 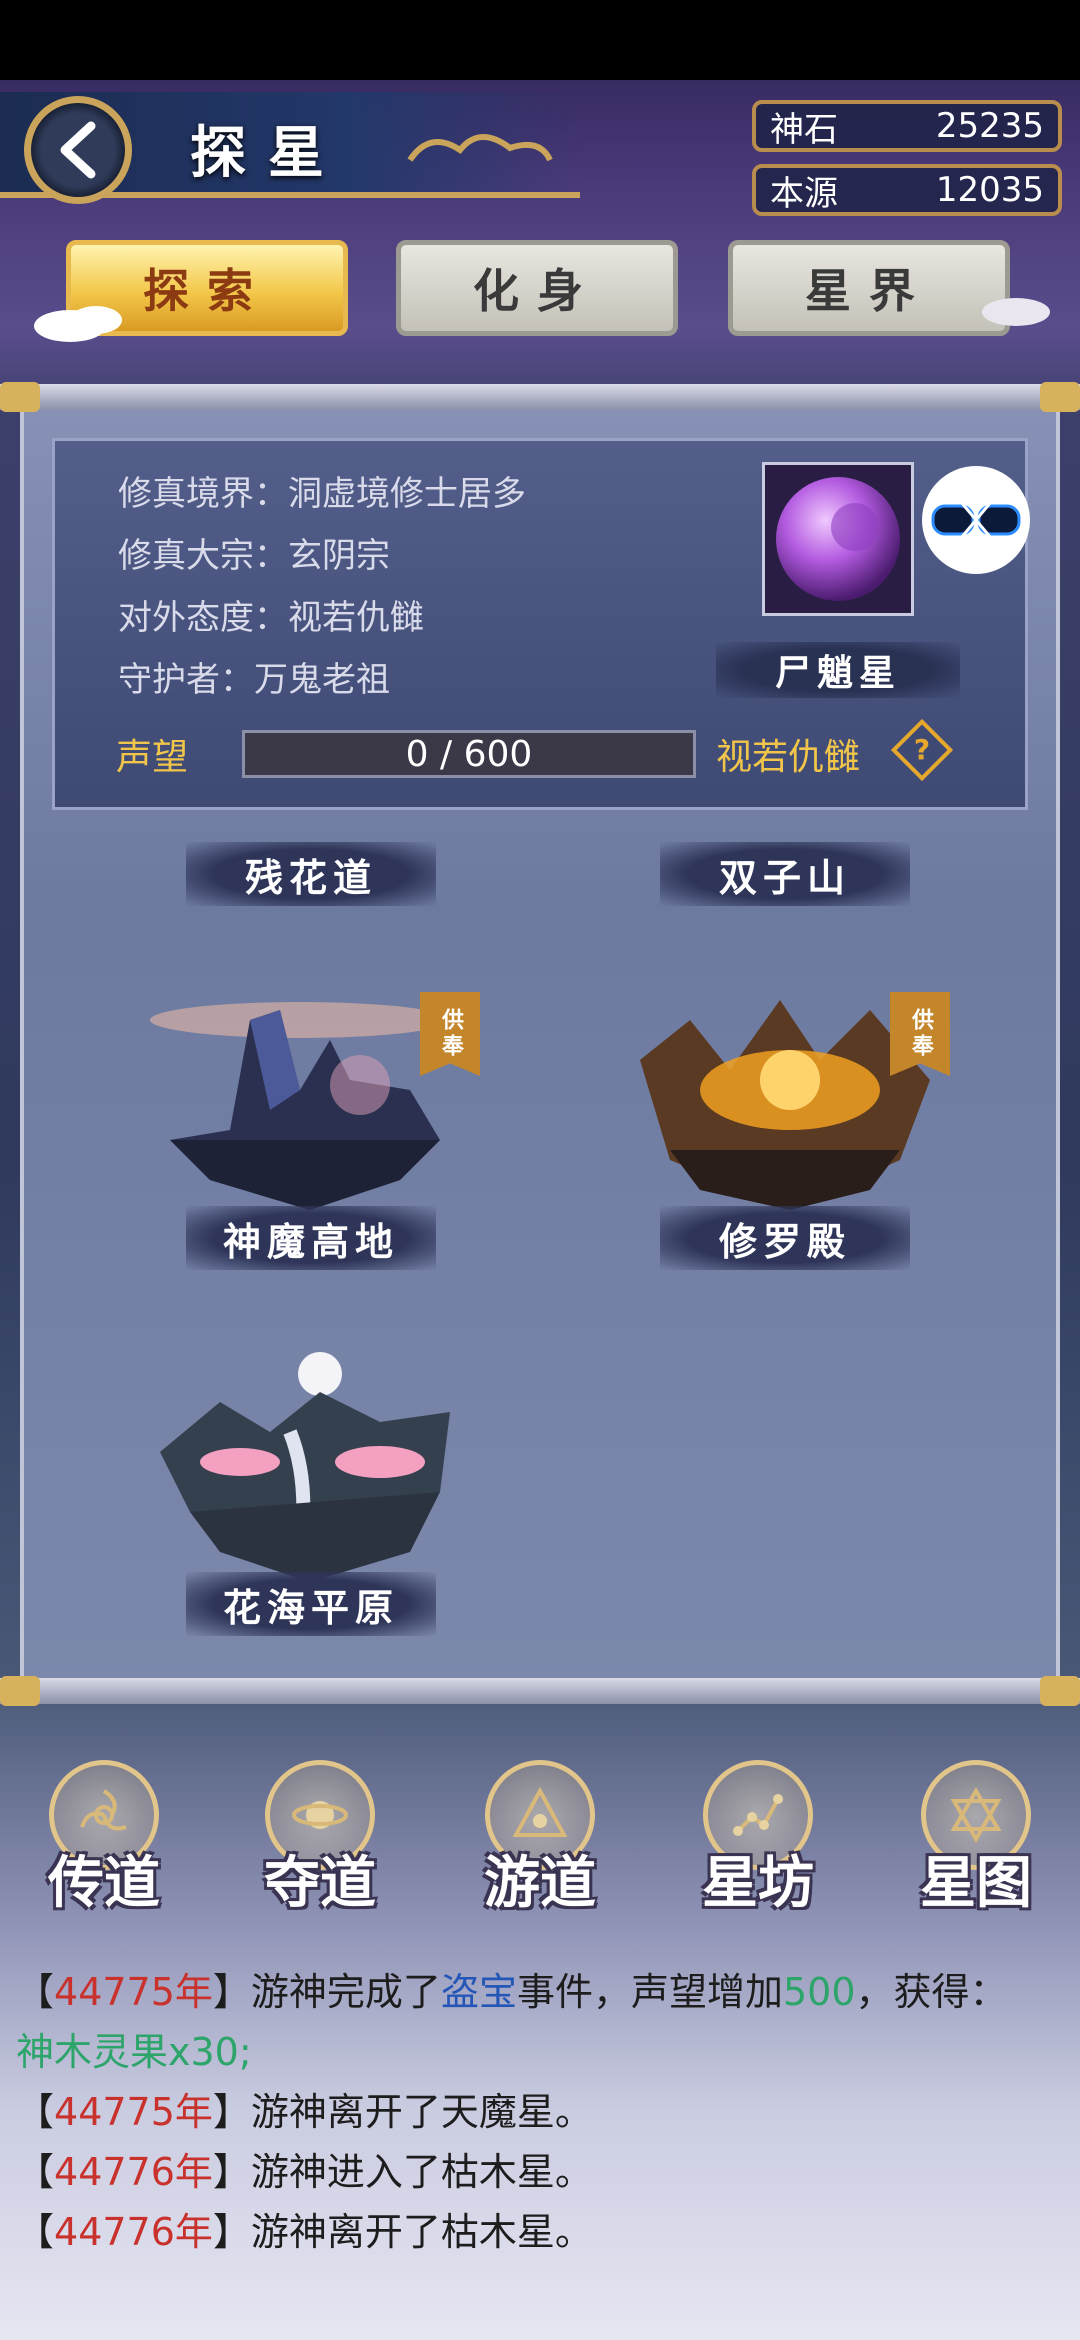 I want to click on place-shuangzishan: 双子山, so click(x=785, y=874).